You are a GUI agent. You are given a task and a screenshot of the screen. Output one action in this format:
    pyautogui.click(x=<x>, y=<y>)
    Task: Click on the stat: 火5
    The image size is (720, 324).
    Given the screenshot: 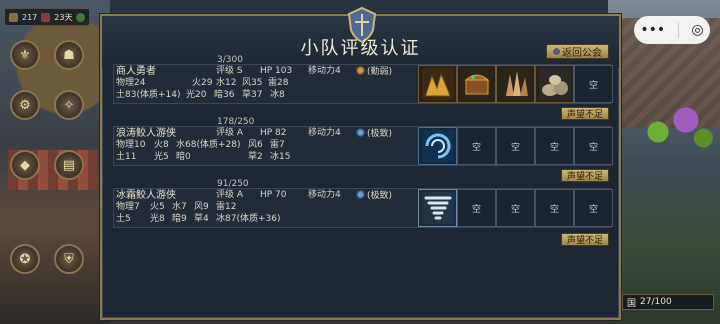 What is the action you would take?
    pyautogui.click(x=157, y=207)
    